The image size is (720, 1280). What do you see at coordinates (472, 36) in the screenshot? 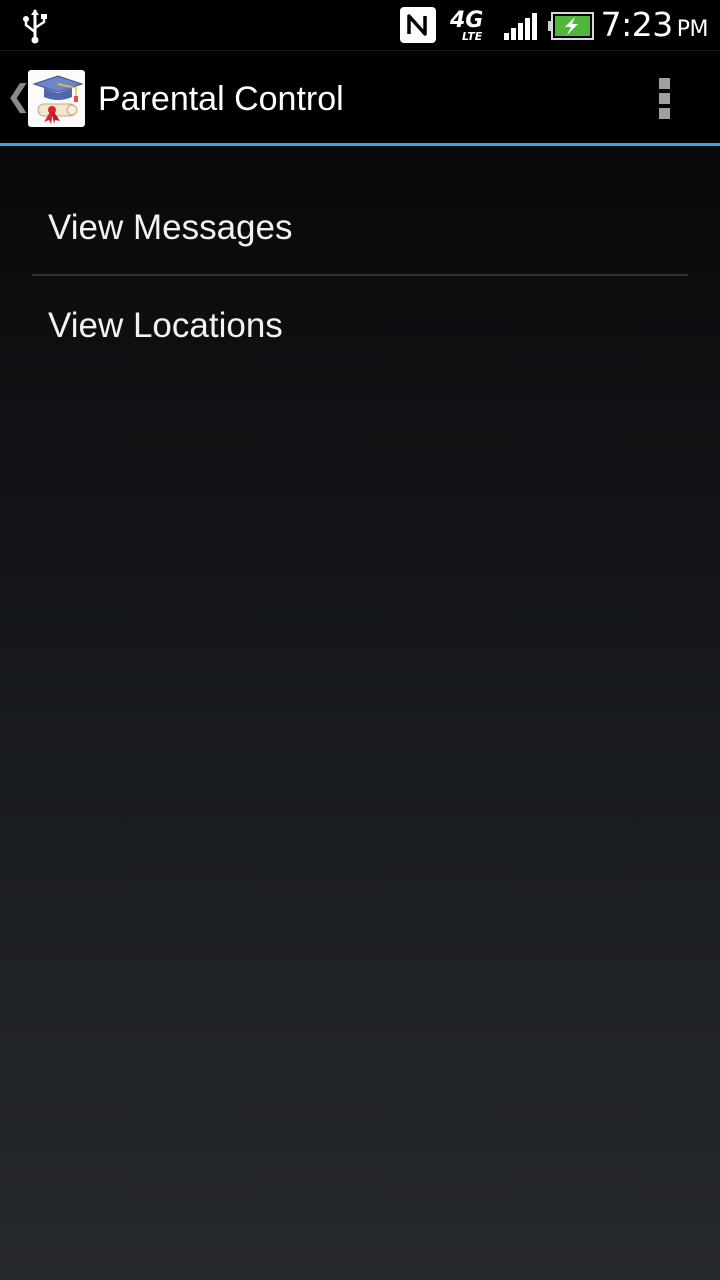
I see `network-sub-label: LTE` at bounding box center [472, 36].